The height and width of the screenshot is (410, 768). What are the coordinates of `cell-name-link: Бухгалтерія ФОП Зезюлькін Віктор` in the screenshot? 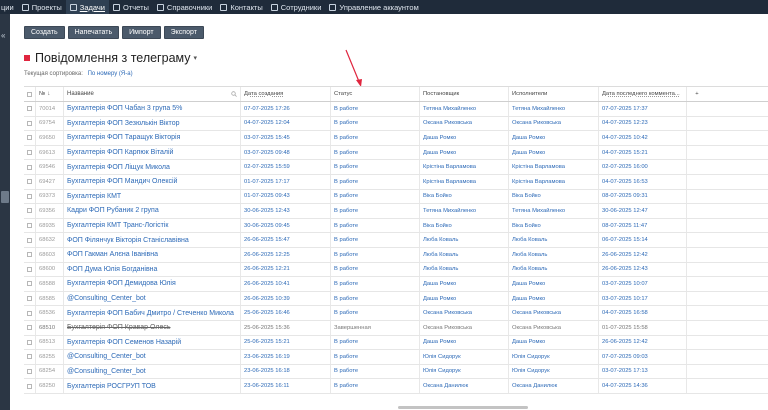 It's located at (152, 123).